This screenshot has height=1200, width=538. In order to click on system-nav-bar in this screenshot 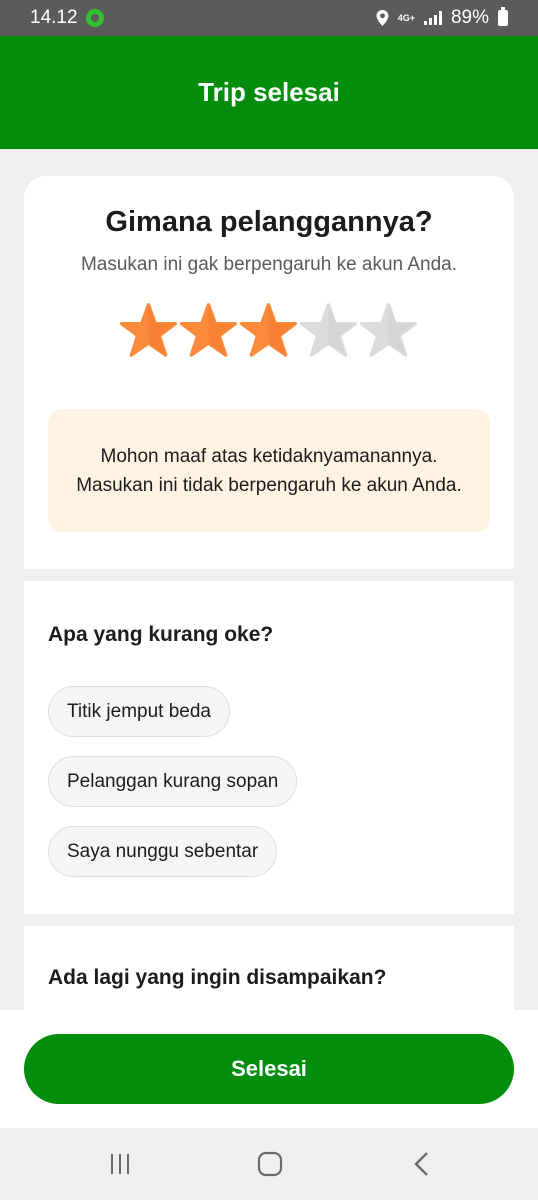, I will do `click(269, 1164)`.